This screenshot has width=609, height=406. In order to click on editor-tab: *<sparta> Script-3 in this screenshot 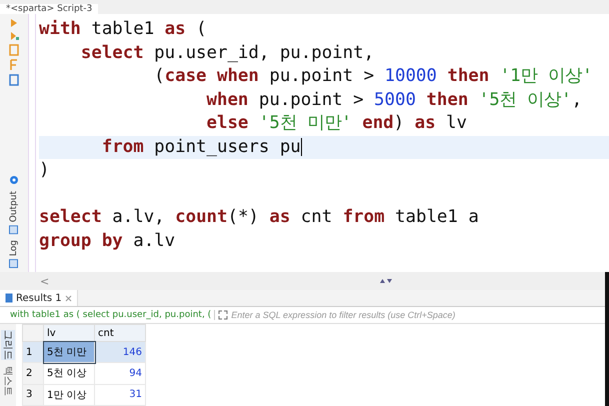, I will do `click(49, 9)`.